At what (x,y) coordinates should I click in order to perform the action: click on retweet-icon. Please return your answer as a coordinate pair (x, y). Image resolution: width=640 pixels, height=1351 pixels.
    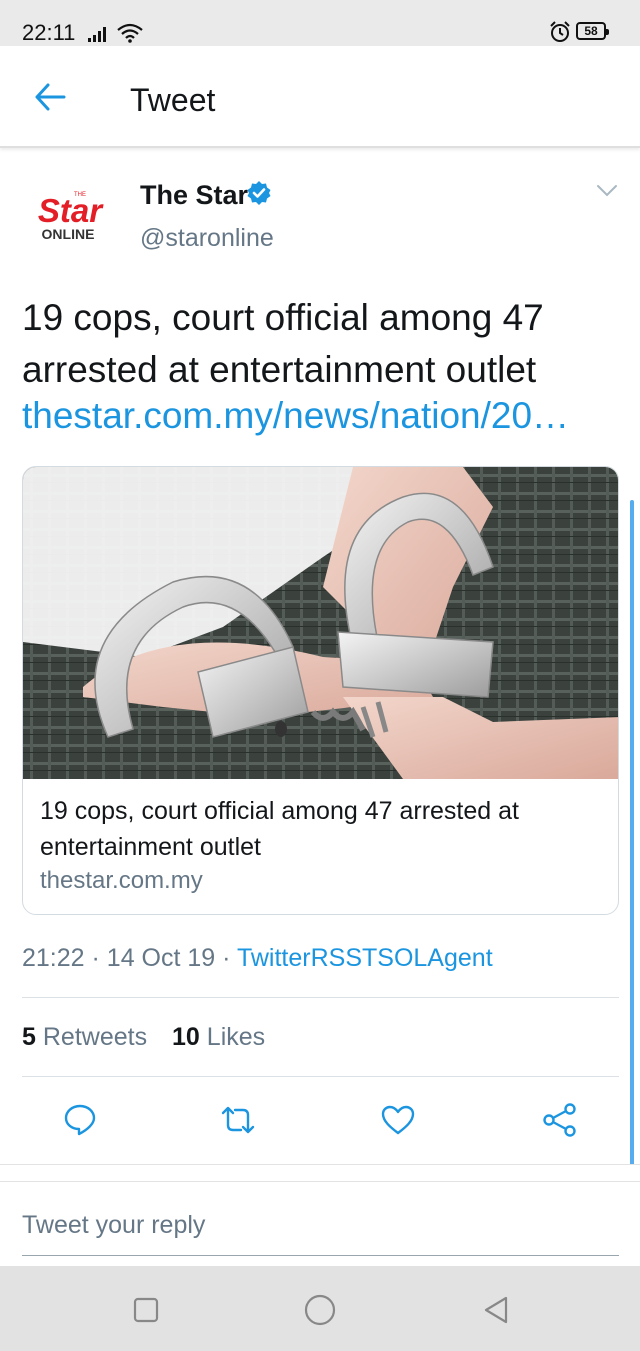
    Looking at the image, I should click on (238, 1120).